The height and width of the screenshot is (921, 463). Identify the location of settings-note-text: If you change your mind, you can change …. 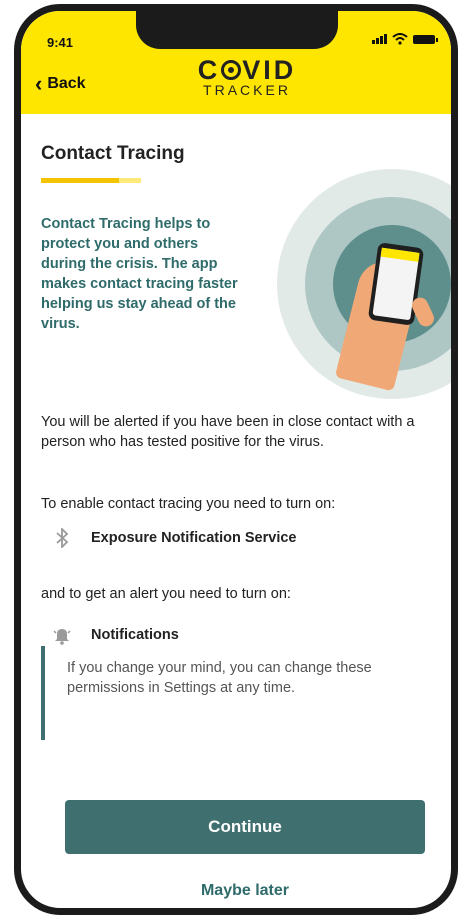
(219, 678).